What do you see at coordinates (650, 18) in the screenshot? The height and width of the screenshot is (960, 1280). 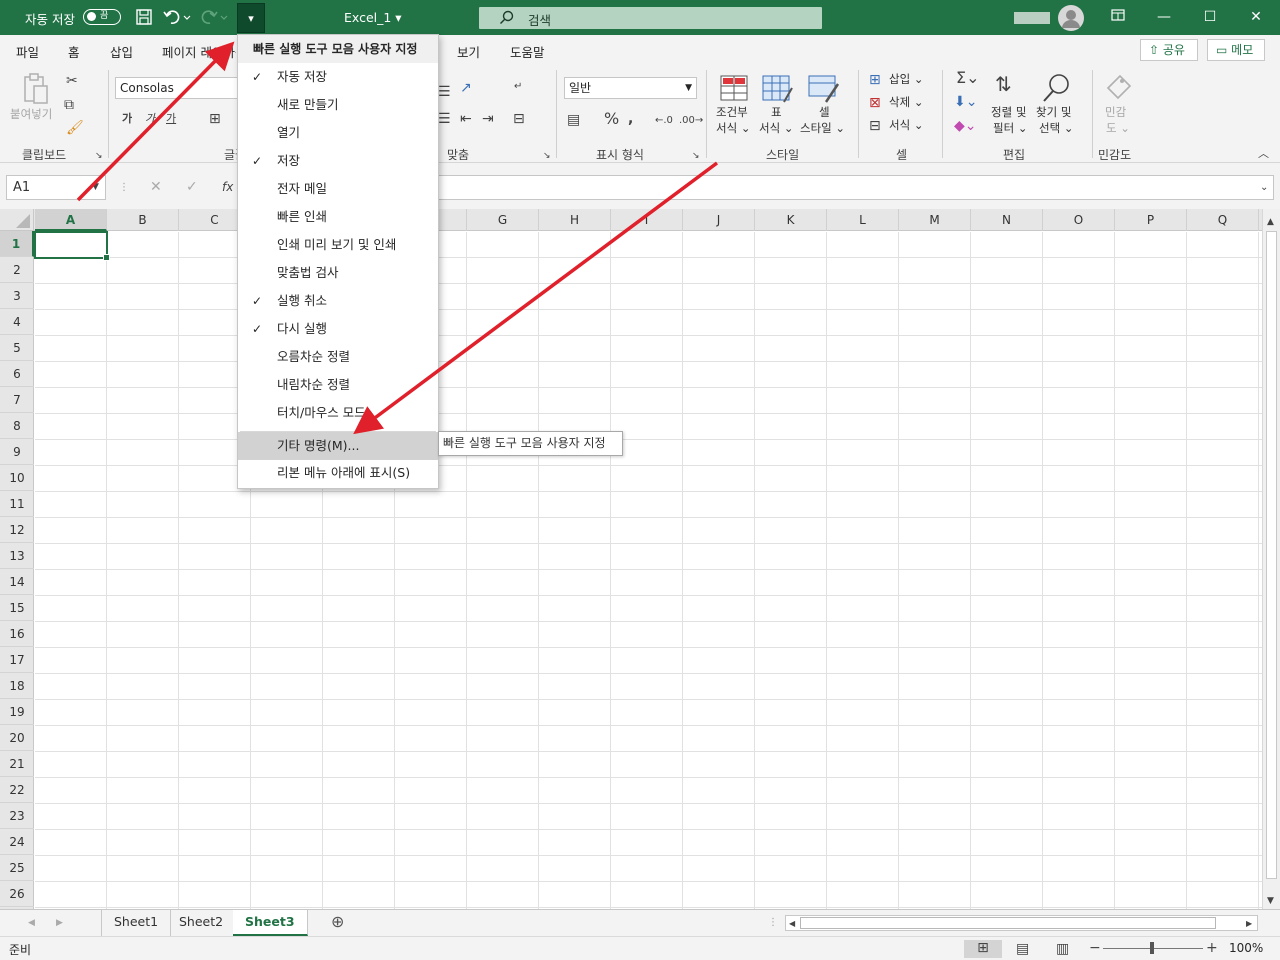 I see `search-box: 검색` at bounding box center [650, 18].